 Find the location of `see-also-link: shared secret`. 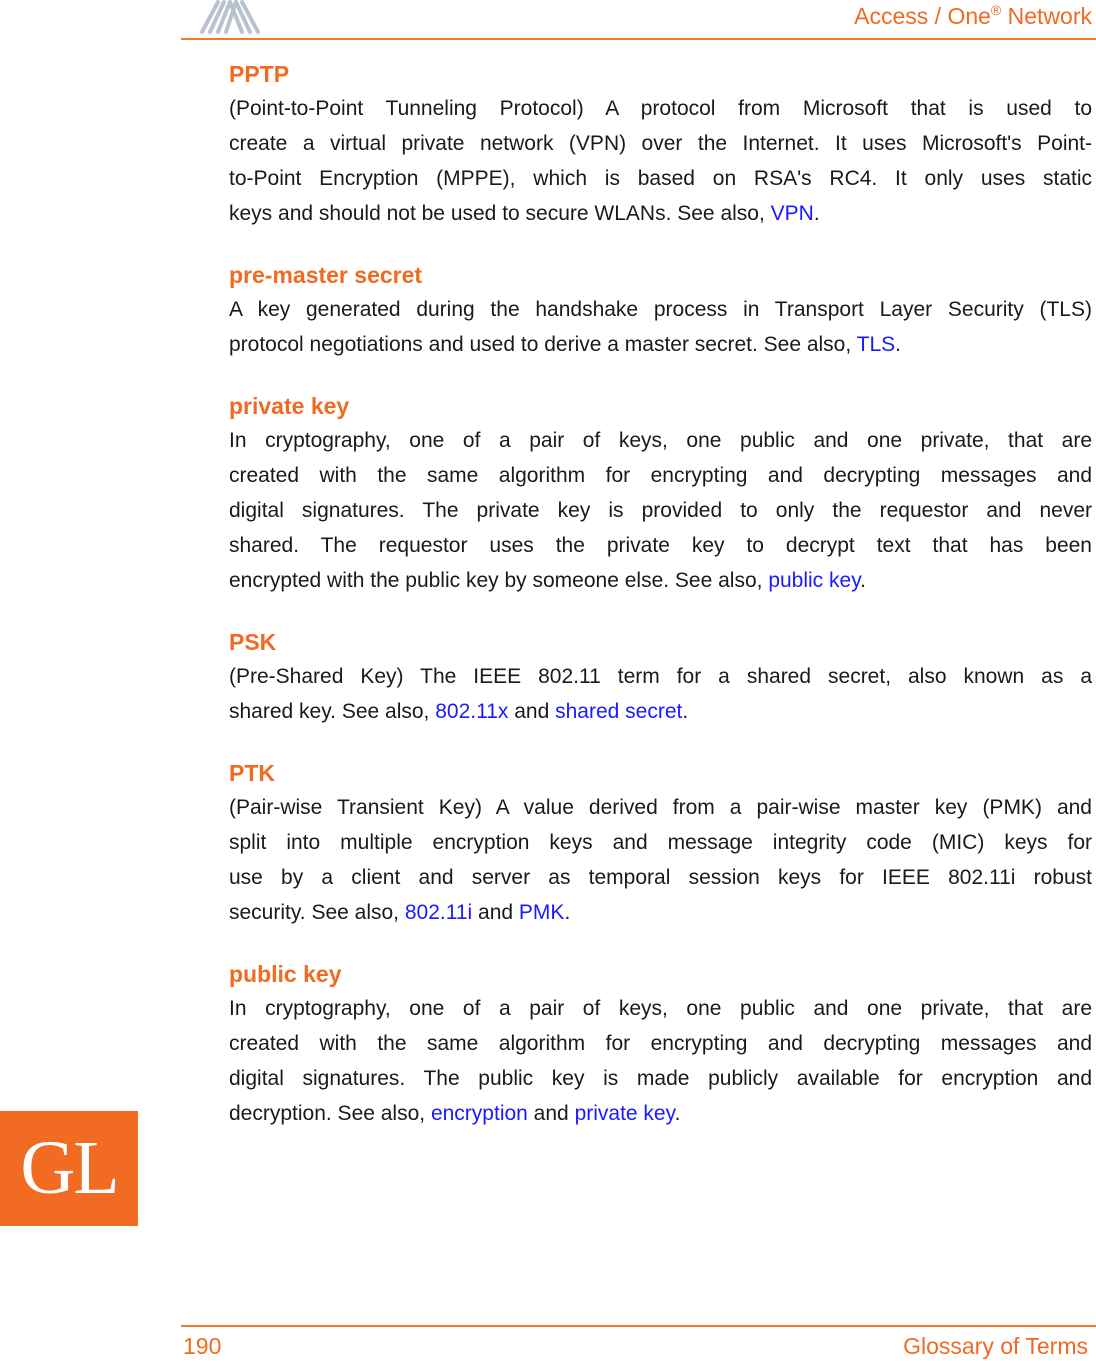

see-also-link: shared secret is located at coordinates (618, 711).